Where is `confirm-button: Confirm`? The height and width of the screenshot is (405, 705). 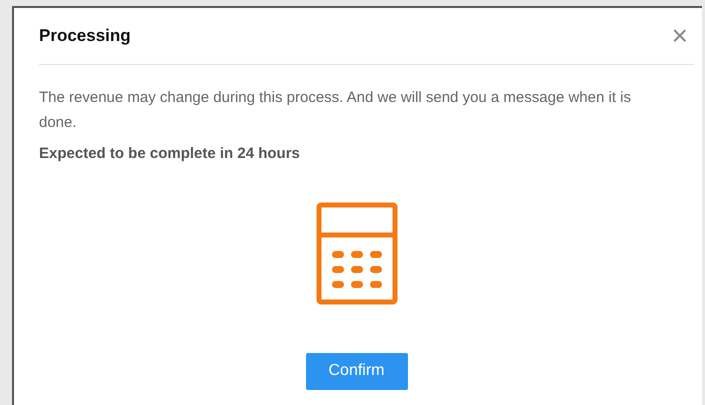 confirm-button: Confirm is located at coordinates (357, 371).